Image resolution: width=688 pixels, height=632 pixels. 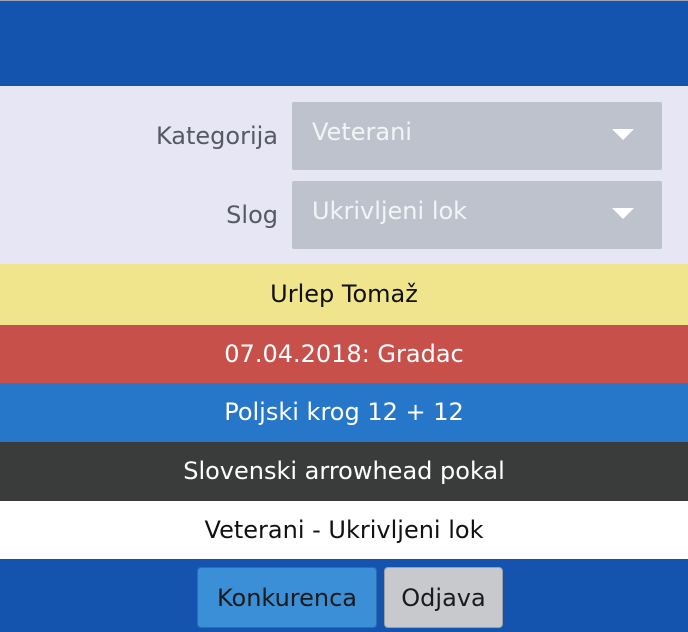 What do you see at coordinates (287, 597) in the screenshot?
I see `competition-button: Konkurenca` at bounding box center [287, 597].